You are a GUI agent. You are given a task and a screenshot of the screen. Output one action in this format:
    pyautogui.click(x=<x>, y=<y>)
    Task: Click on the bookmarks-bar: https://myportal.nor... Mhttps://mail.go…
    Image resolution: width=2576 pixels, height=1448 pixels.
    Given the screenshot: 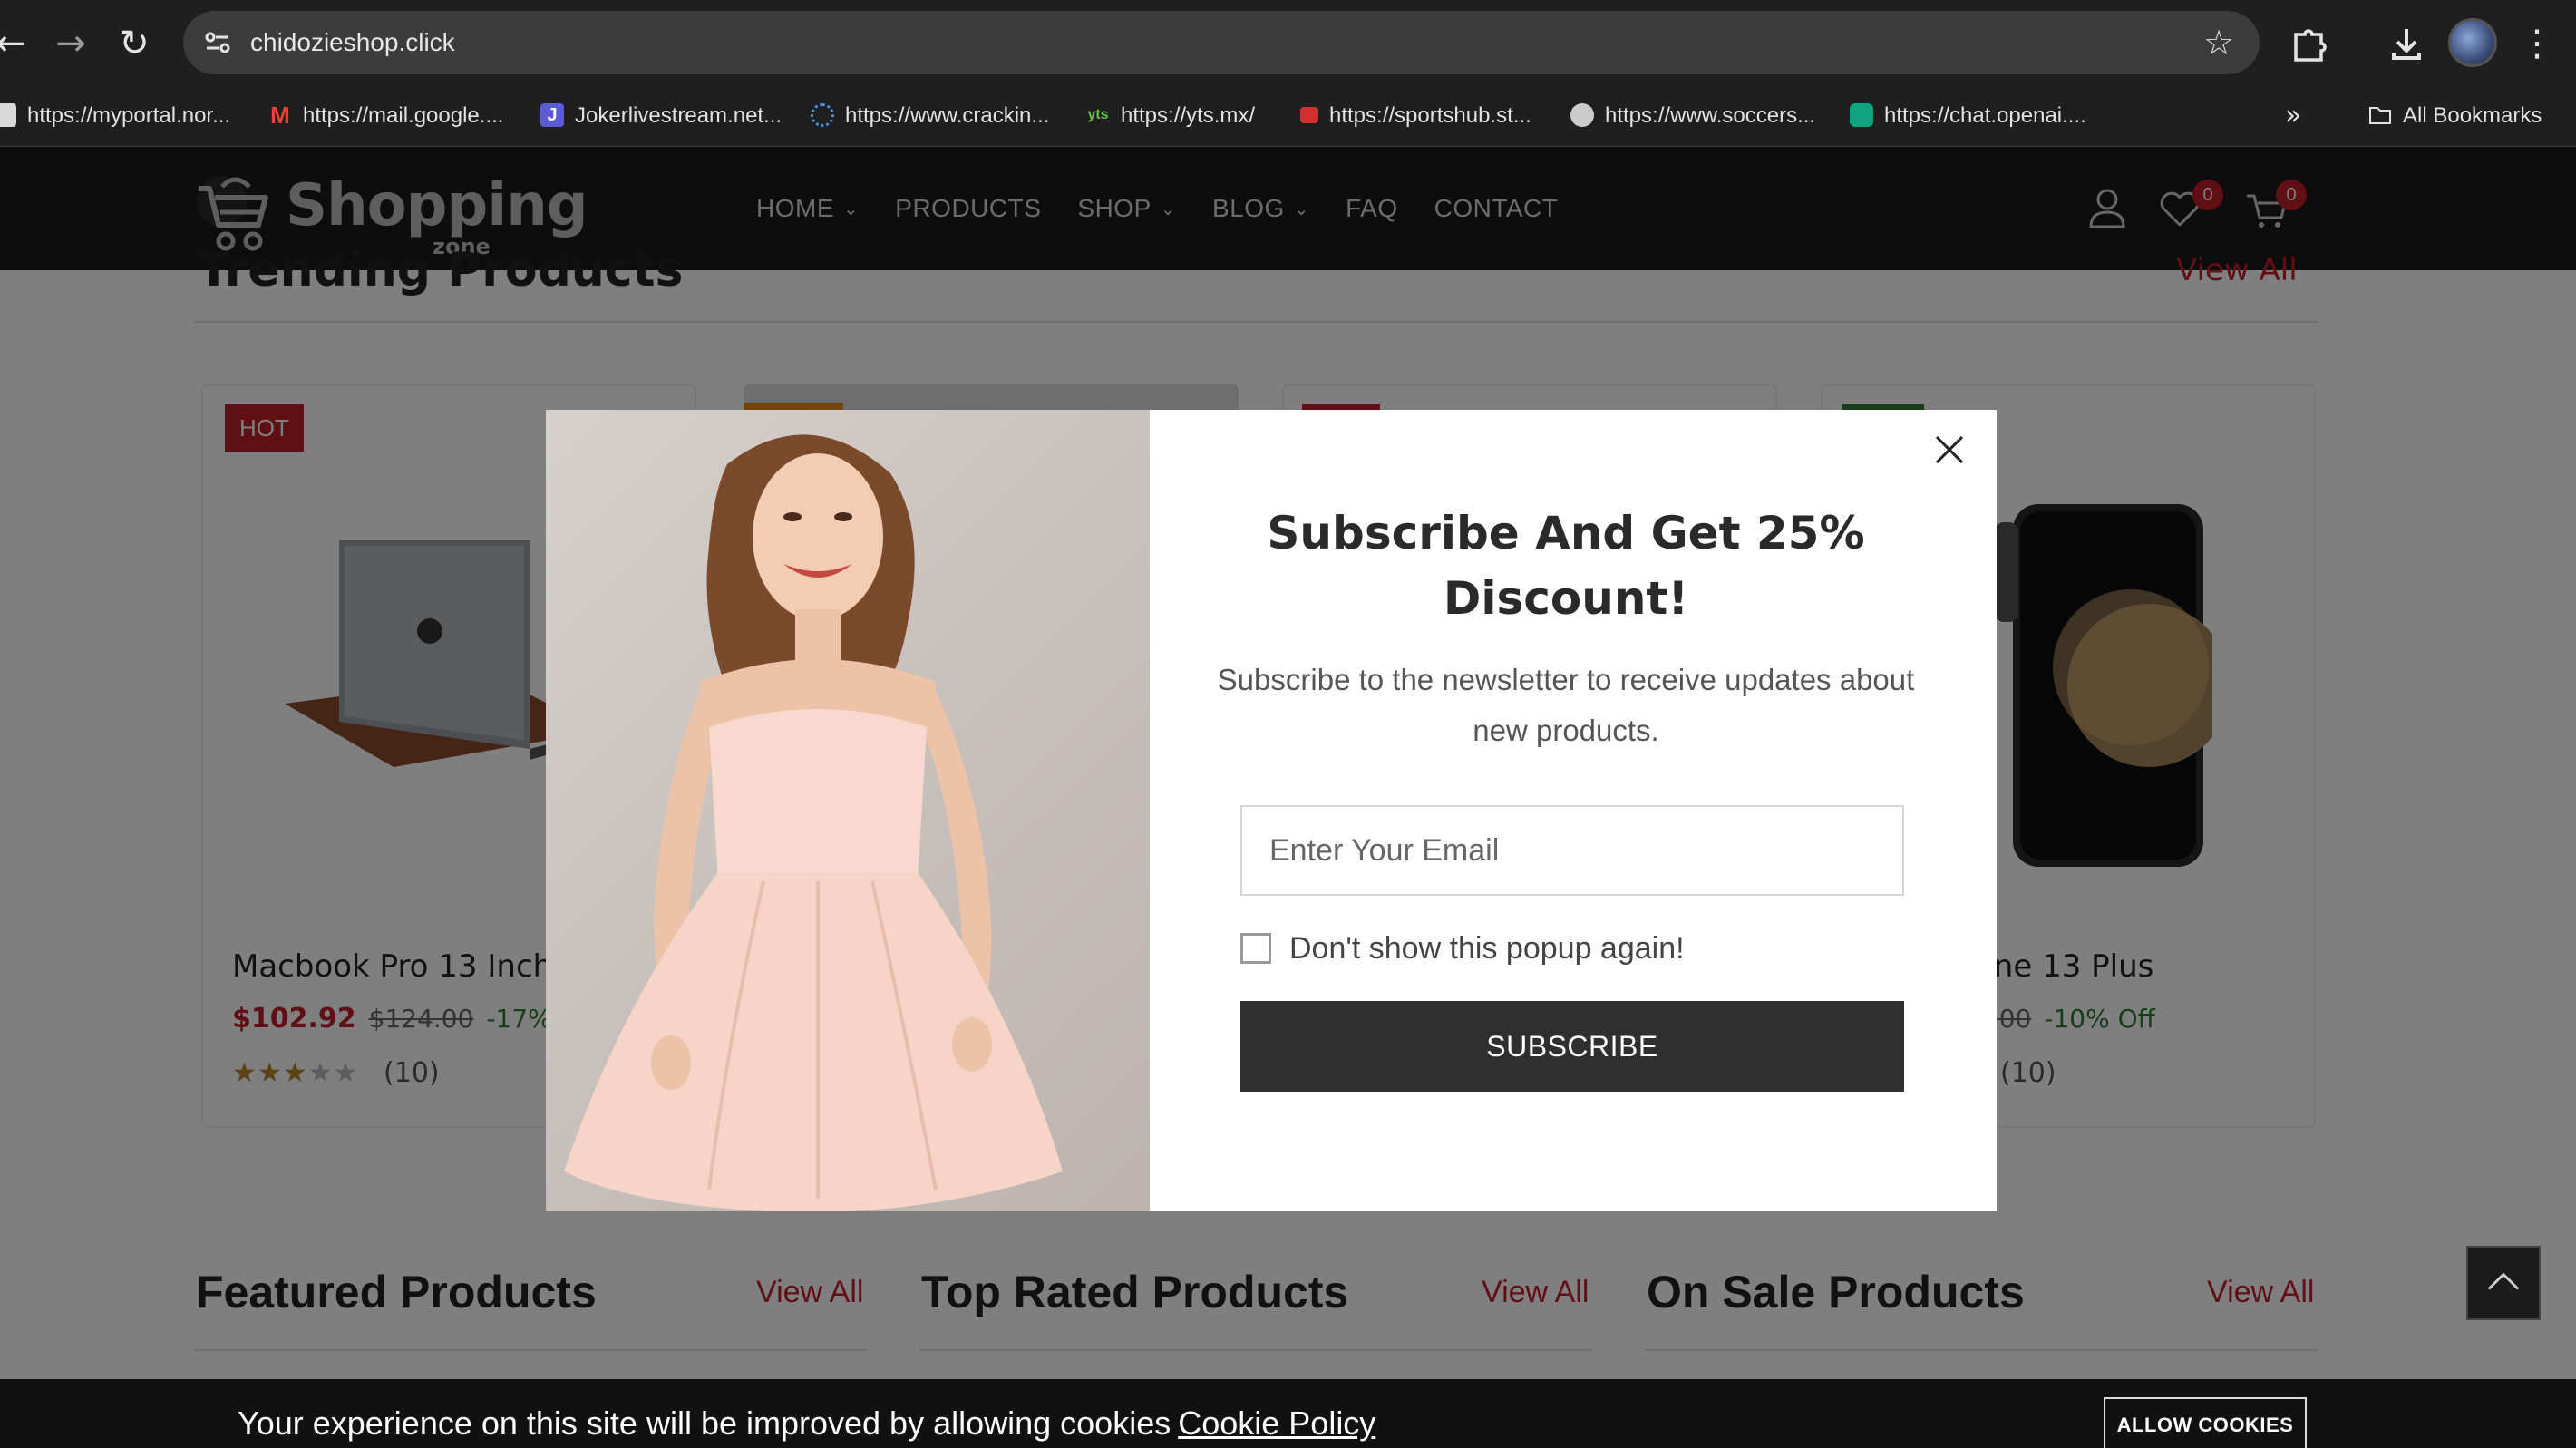 What is the action you would take?
    pyautogui.click(x=1288, y=116)
    